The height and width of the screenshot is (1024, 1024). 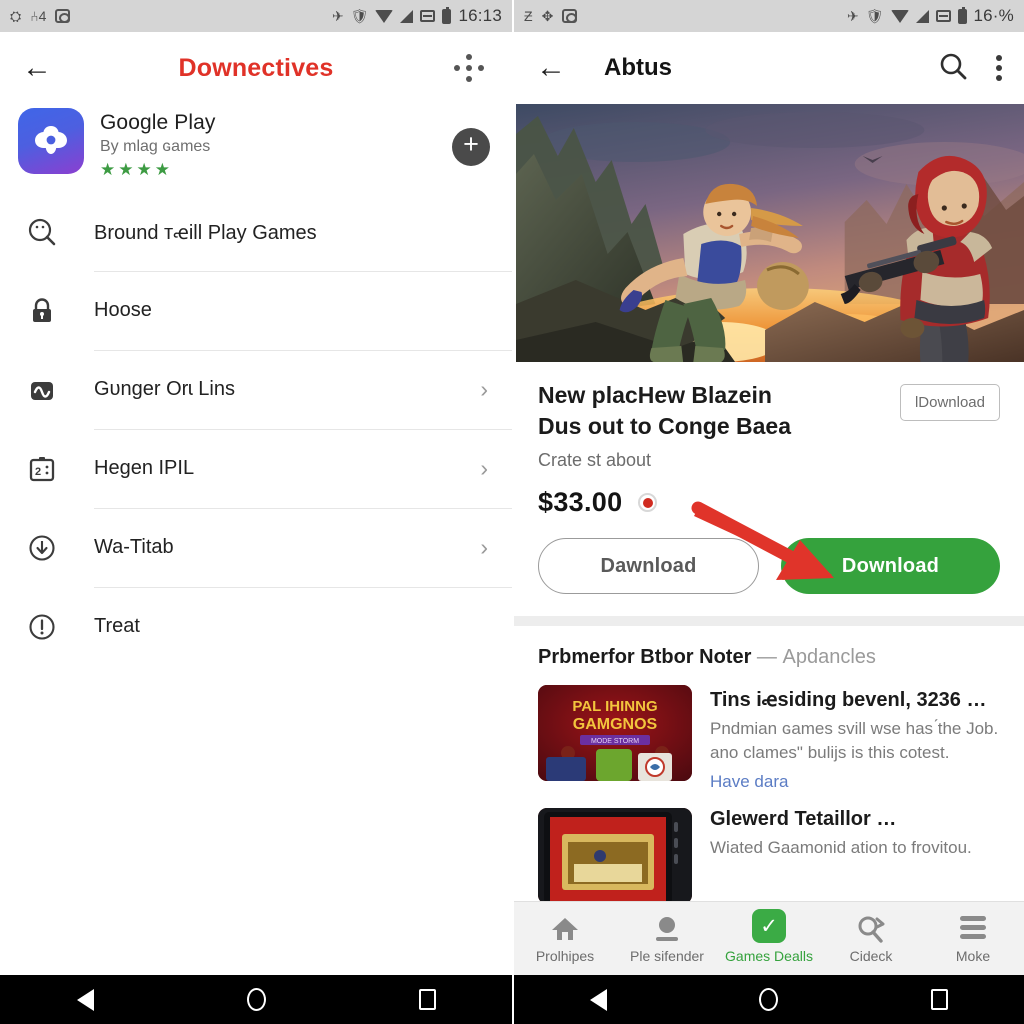 What do you see at coordinates (256, 626) in the screenshot?
I see `list-item: Treat` at bounding box center [256, 626].